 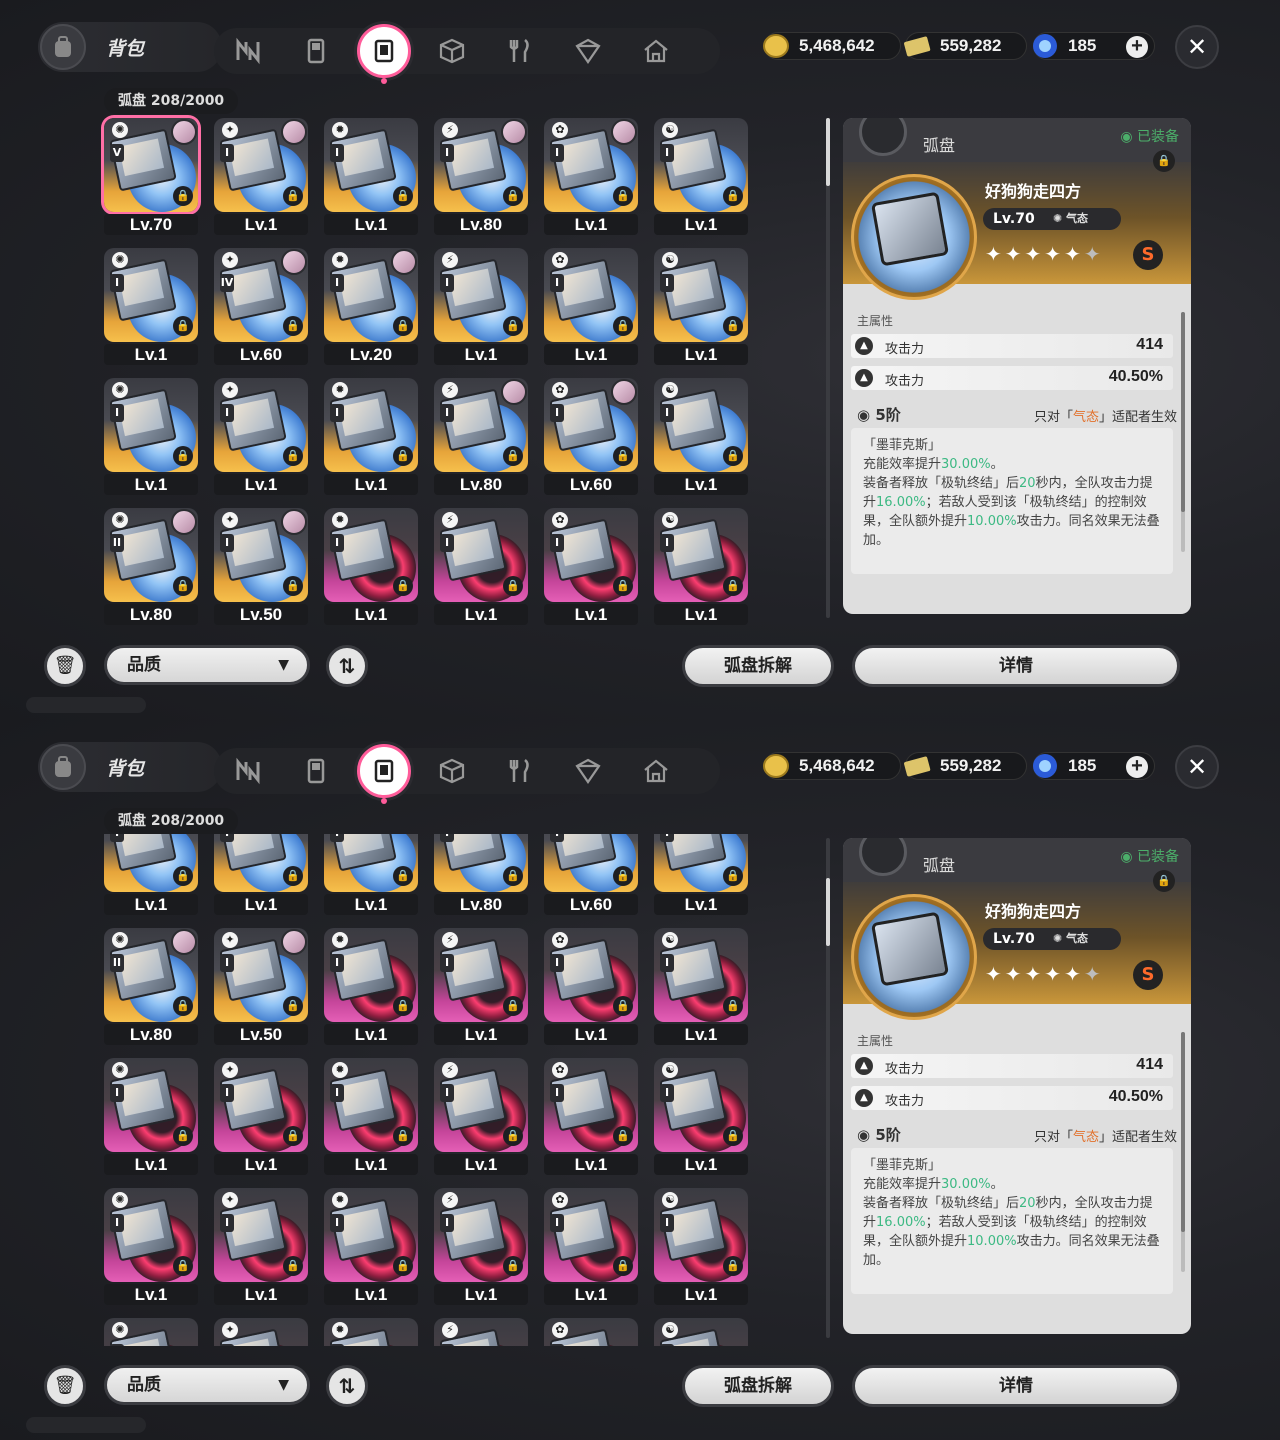 What do you see at coordinates (259, 305) in the screenshot?
I see `disc-card: ✦ IV 🔒 Lv.60` at bounding box center [259, 305].